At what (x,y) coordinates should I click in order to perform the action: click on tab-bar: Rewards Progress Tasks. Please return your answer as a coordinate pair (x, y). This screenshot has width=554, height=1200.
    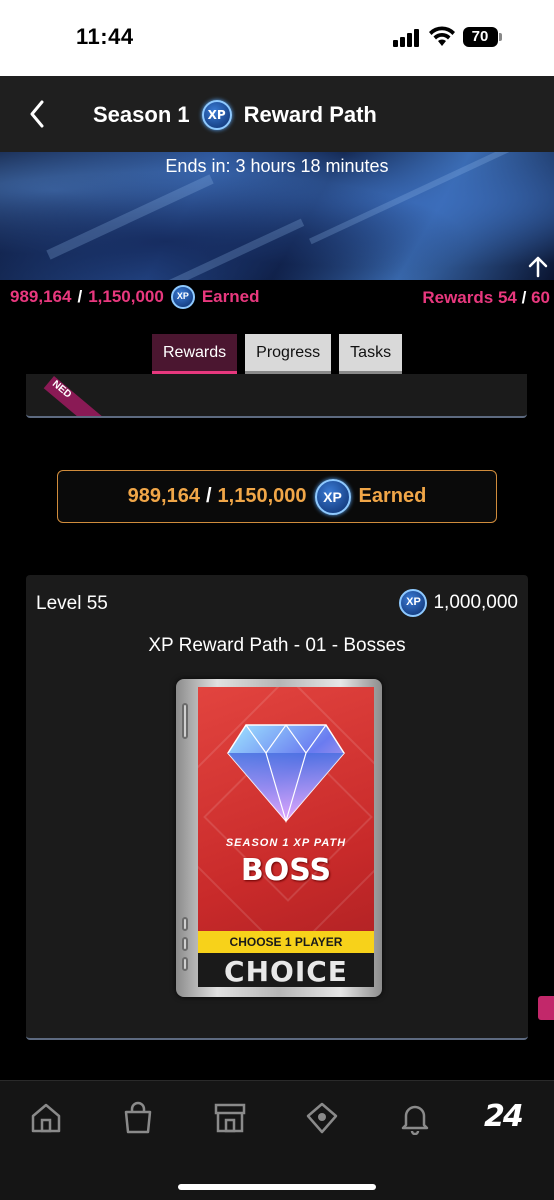
    Looking at the image, I should click on (277, 354).